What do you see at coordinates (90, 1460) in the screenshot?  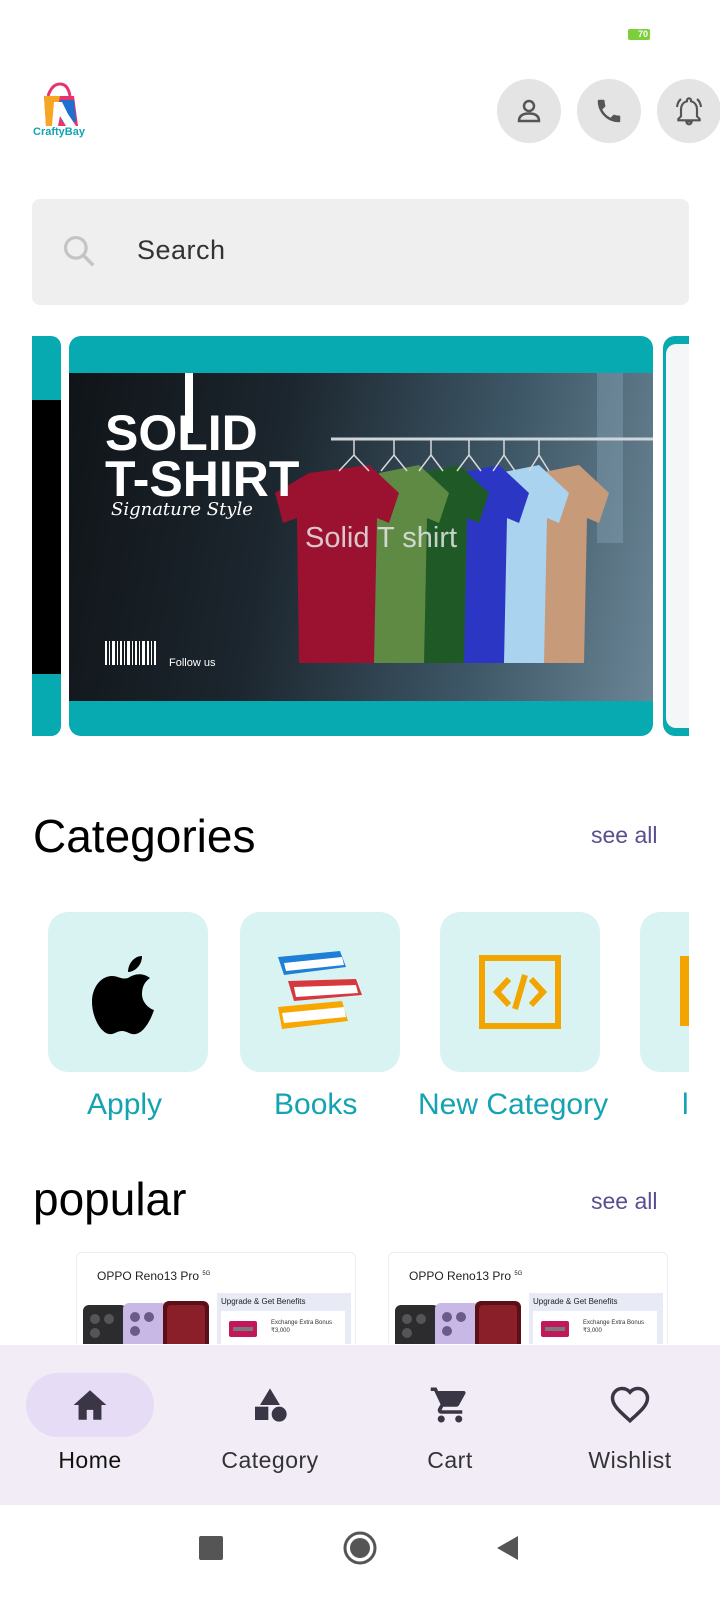 I see `nav-label: Home` at bounding box center [90, 1460].